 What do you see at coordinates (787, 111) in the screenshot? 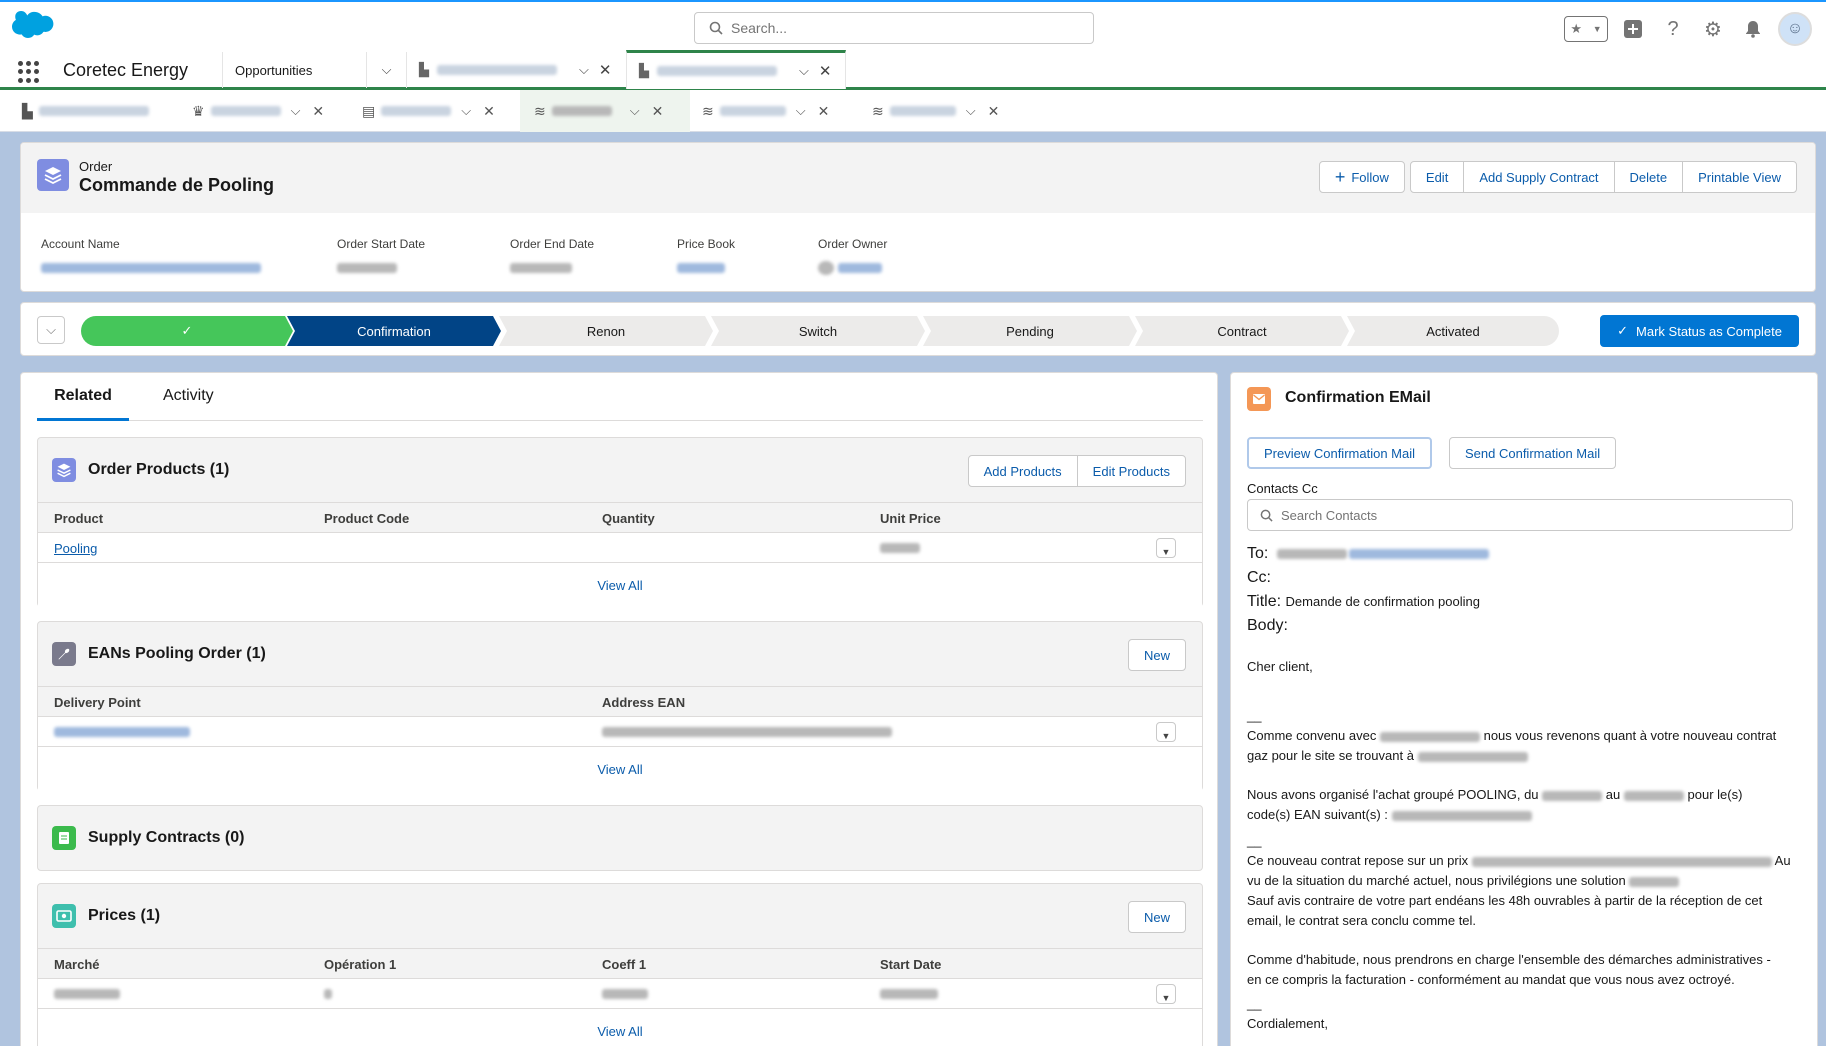
I see `subtab-5: ≋ ⌵ ✕` at bounding box center [787, 111].